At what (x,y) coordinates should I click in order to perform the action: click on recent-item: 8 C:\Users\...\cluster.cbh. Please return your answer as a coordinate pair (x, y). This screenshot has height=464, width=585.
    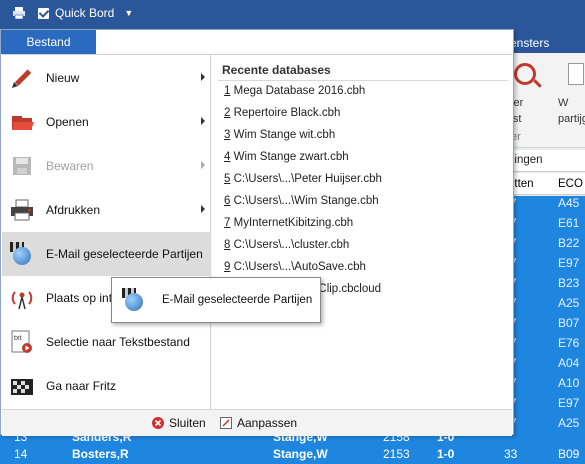
    Looking at the image, I should click on (286, 245).